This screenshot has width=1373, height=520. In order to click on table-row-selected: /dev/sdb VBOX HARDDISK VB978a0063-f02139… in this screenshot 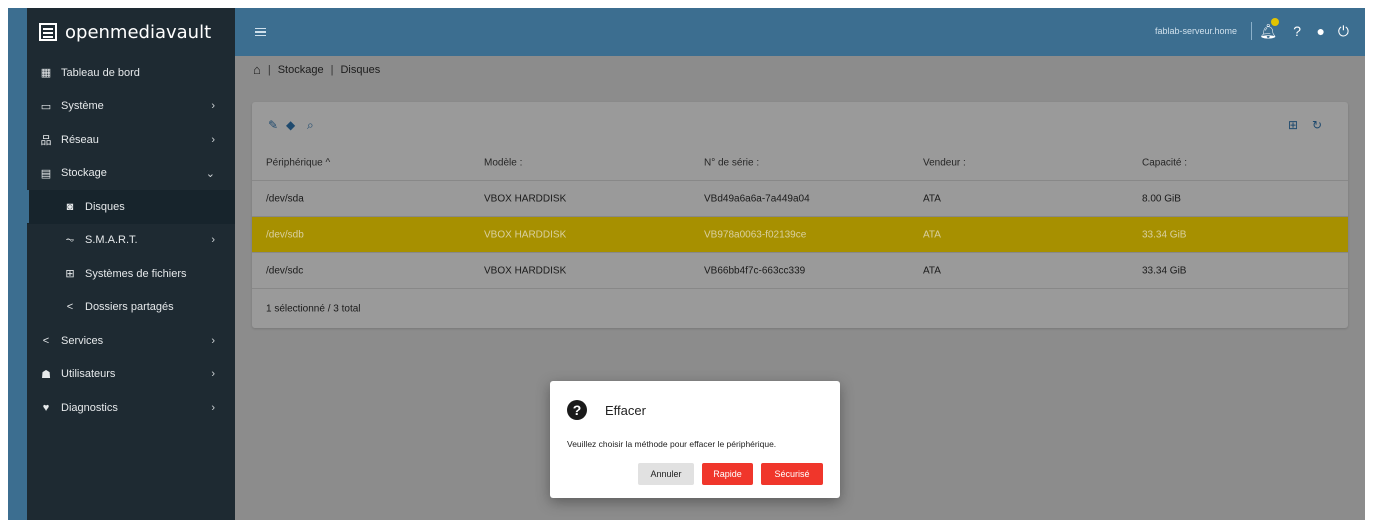, I will do `click(800, 234)`.